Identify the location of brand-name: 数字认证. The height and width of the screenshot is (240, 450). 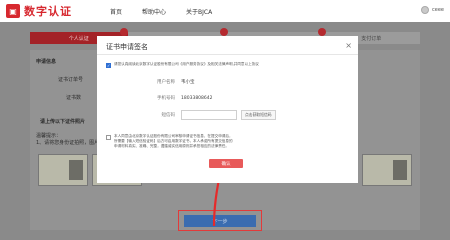
(48, 11).